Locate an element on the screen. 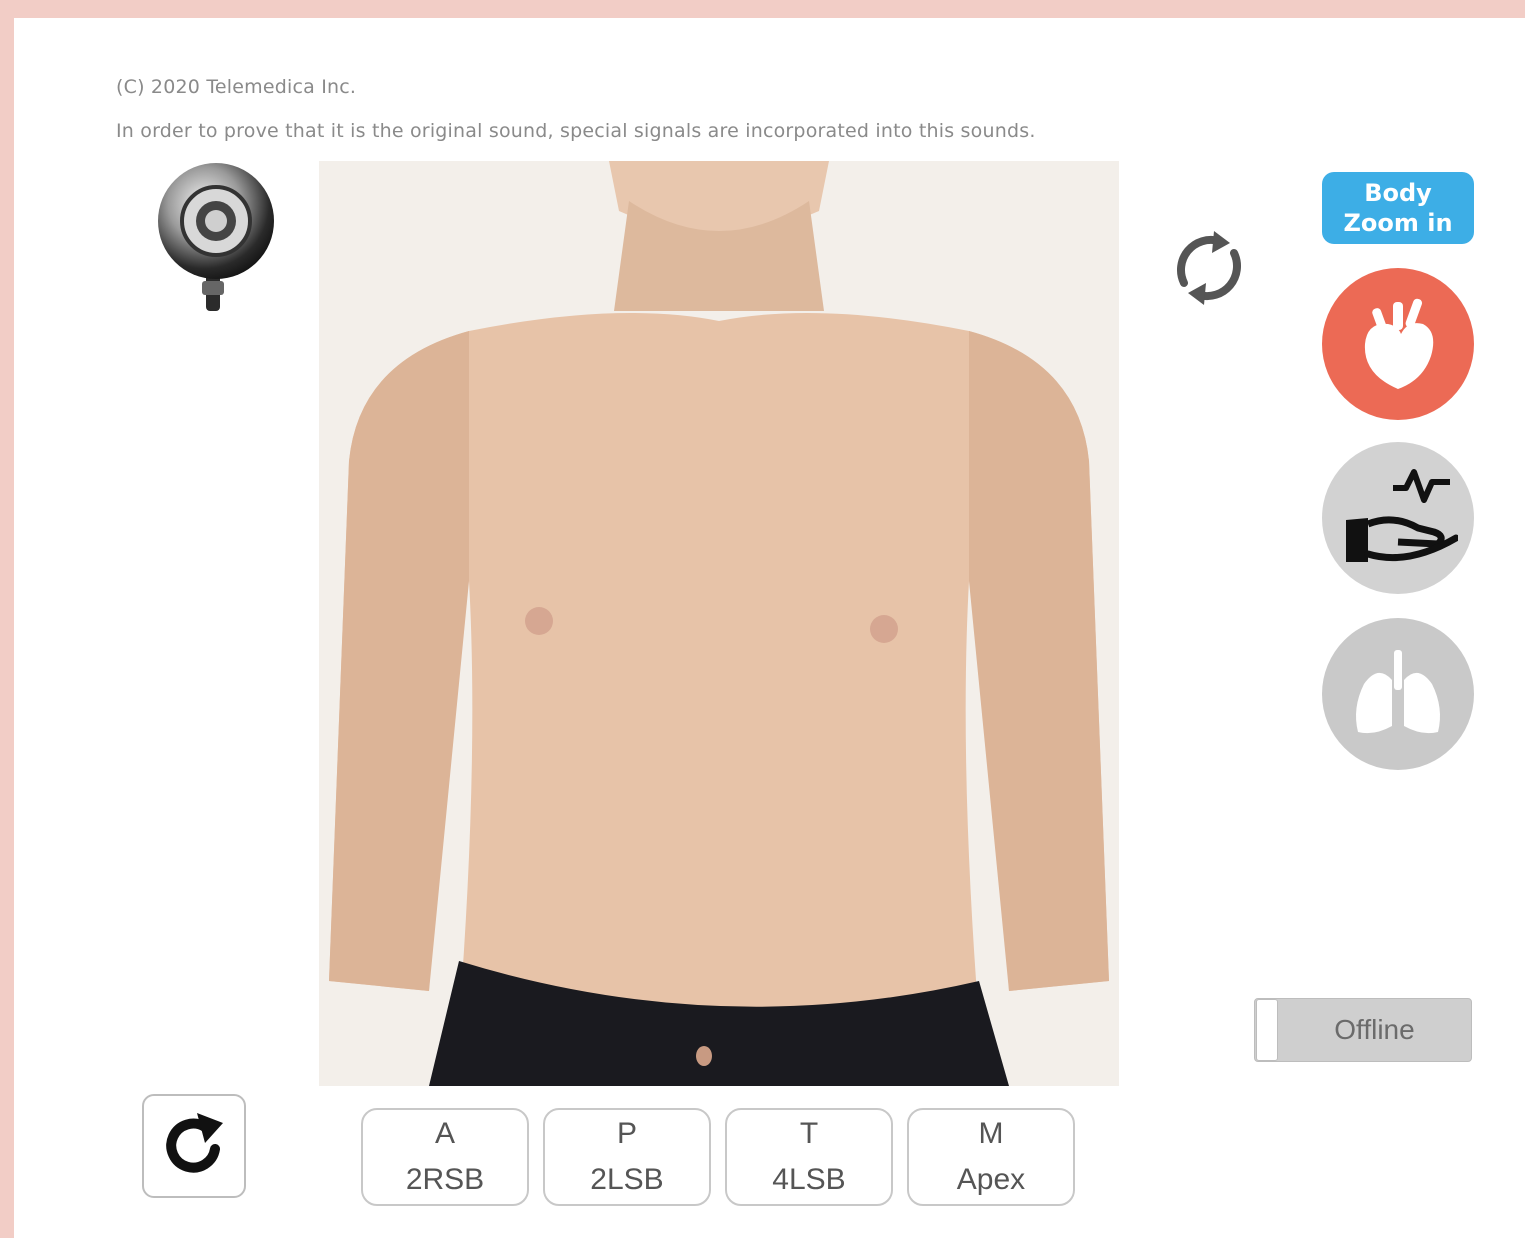 The image size is (1525, 1238). reload-button is located at coordinates (194, 1146).